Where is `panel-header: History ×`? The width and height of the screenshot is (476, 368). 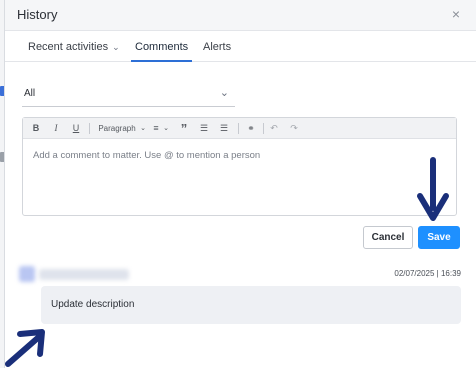 panel-header: History × is located at coordinates (240, 15).